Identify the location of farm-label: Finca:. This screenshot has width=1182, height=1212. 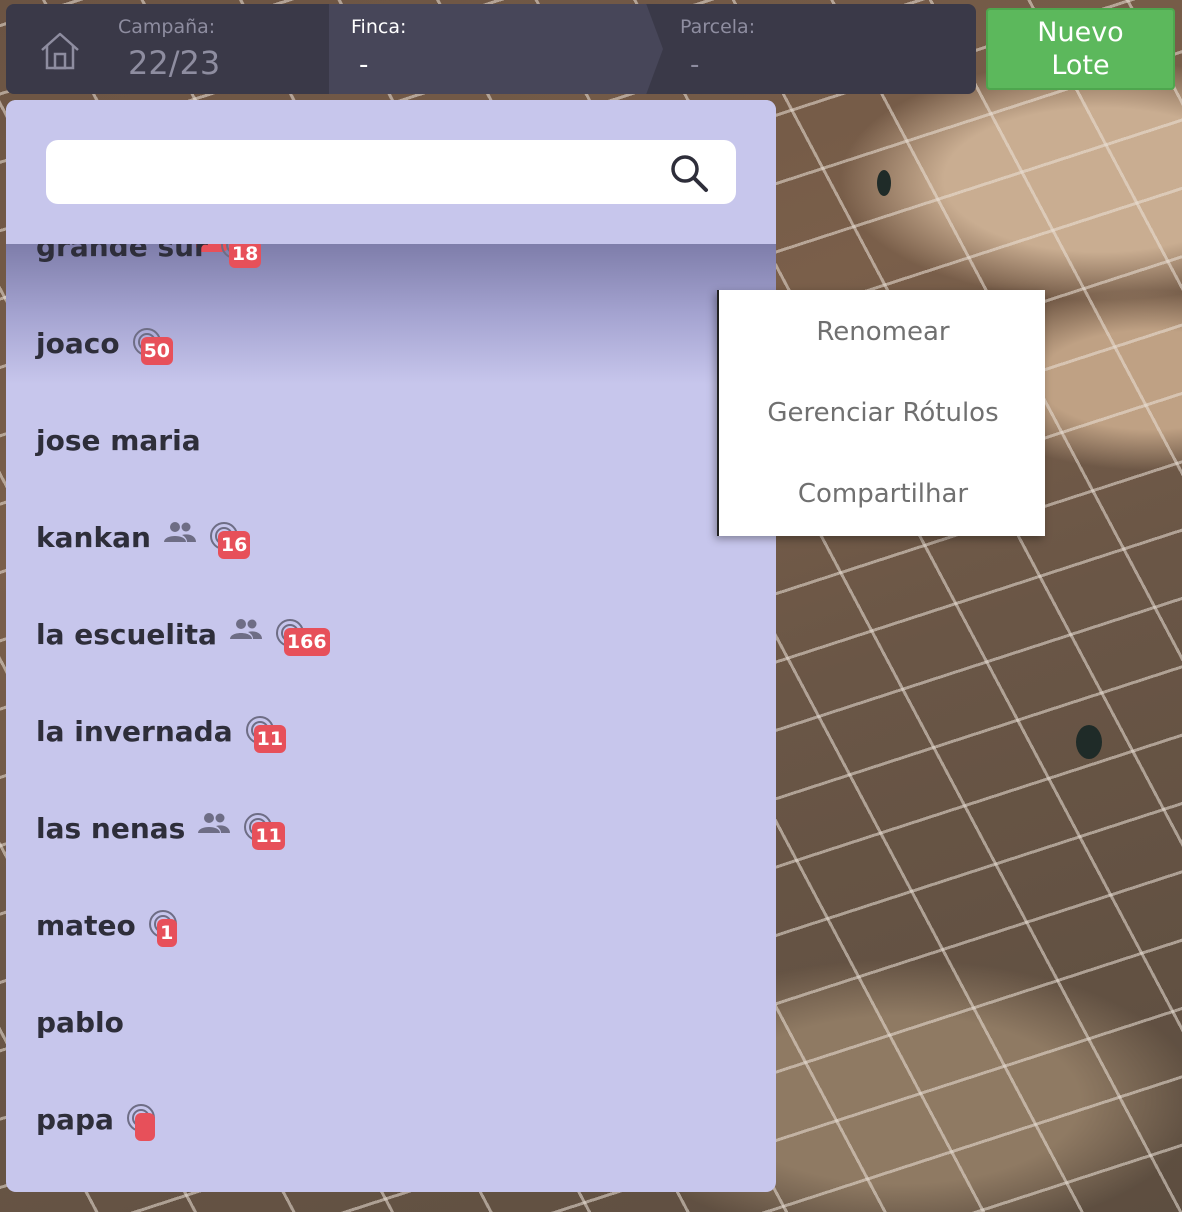
(379, 27).